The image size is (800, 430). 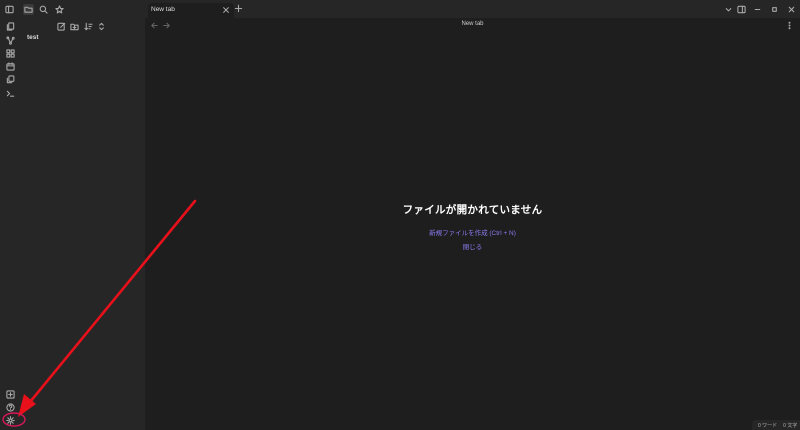 I want to click on right-sidebar-toggle-icon, so click(x=741, y=9).